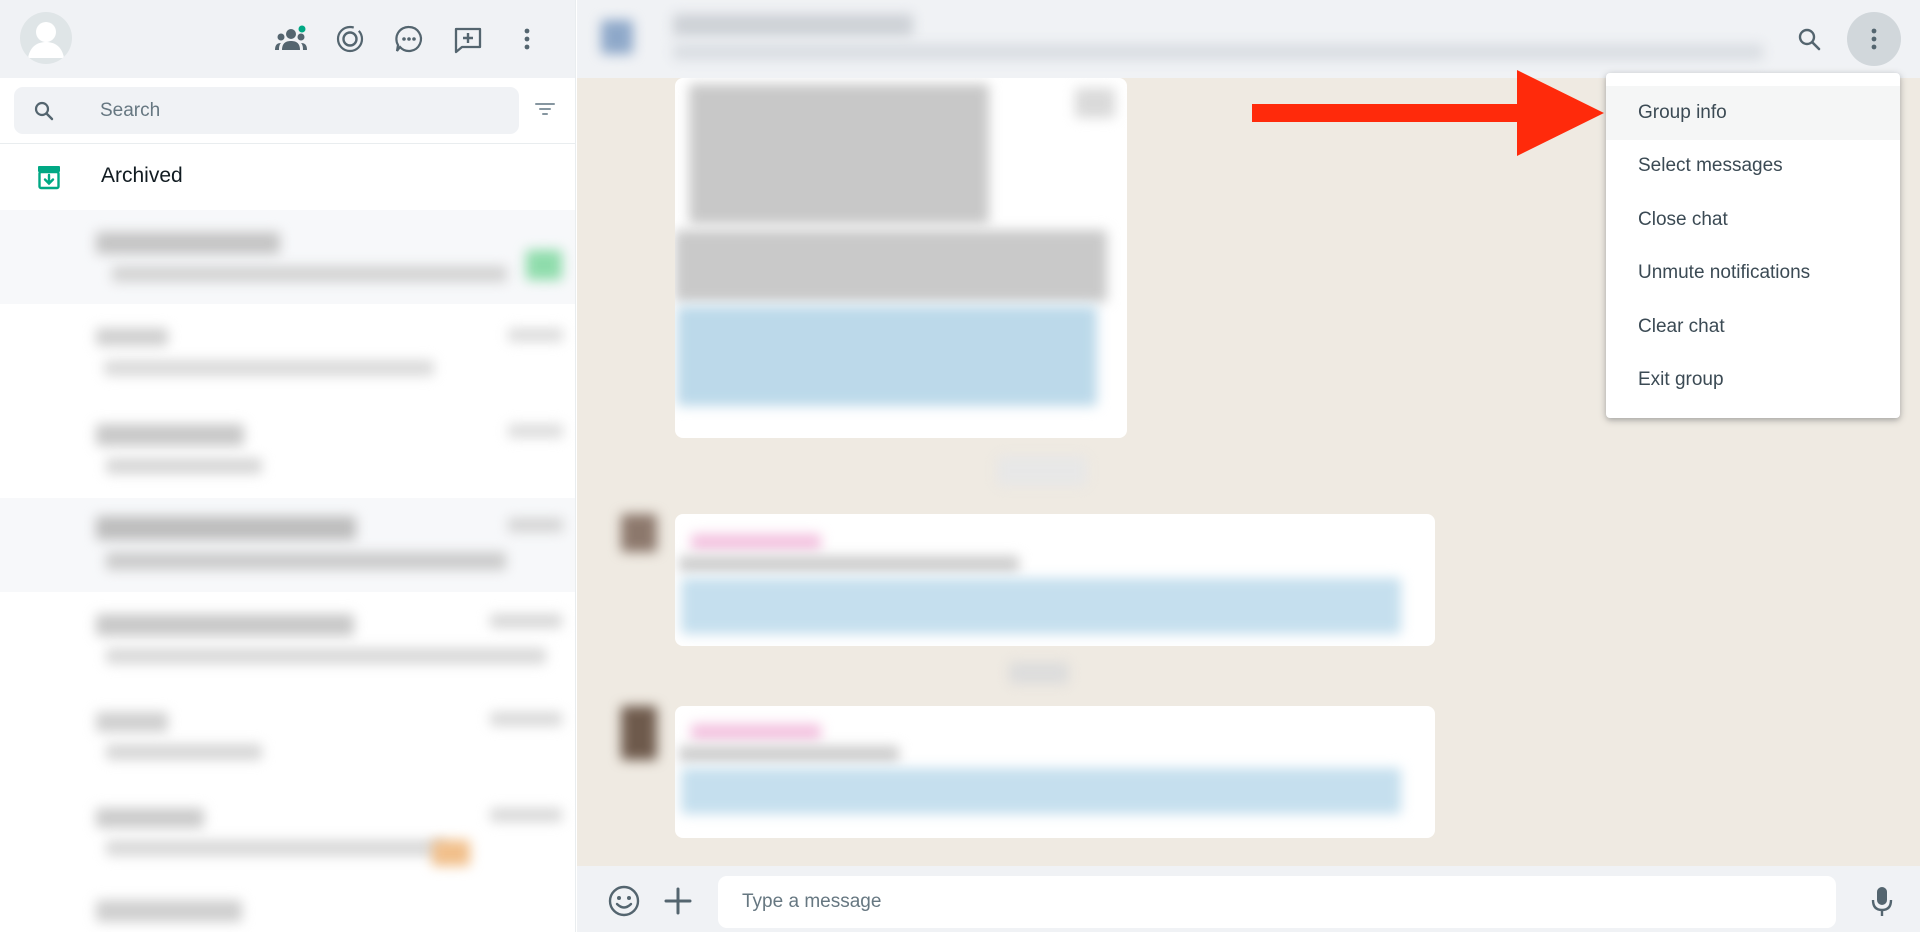 This screenshot has height=932, width=1920. Describe the element at coordinates (1753, 274) in the screenshot. I see `menu-item-unmute-notifications: Unmute notifications` at that location.